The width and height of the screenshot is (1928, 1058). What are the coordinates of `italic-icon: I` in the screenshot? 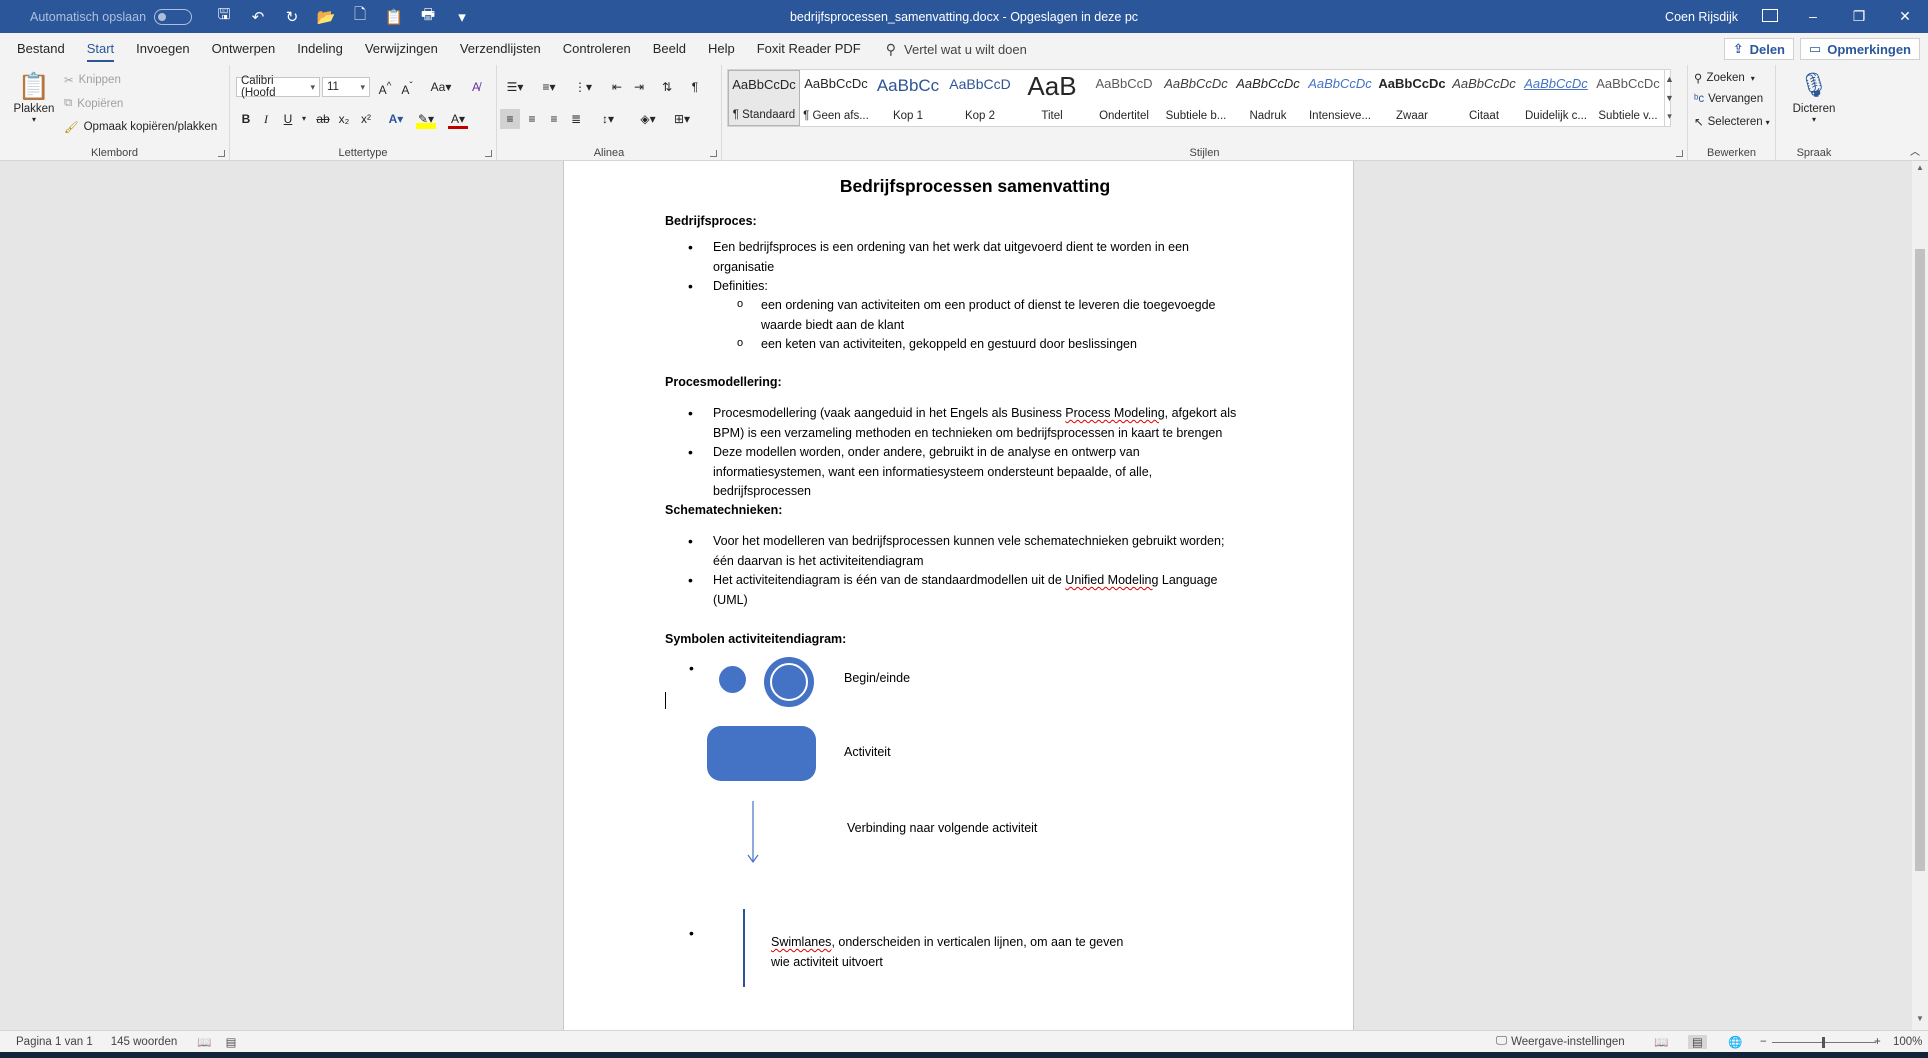 It's located at (266, 119).